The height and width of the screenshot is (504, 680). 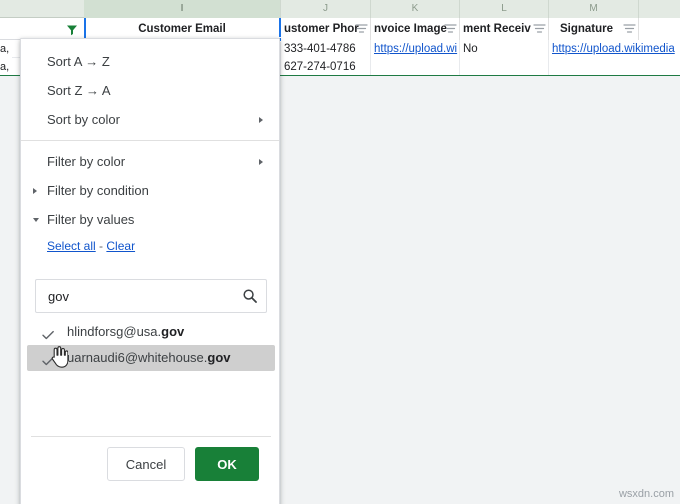 I want to click on cancel-button: Cancel, so click(x=146, y=464).